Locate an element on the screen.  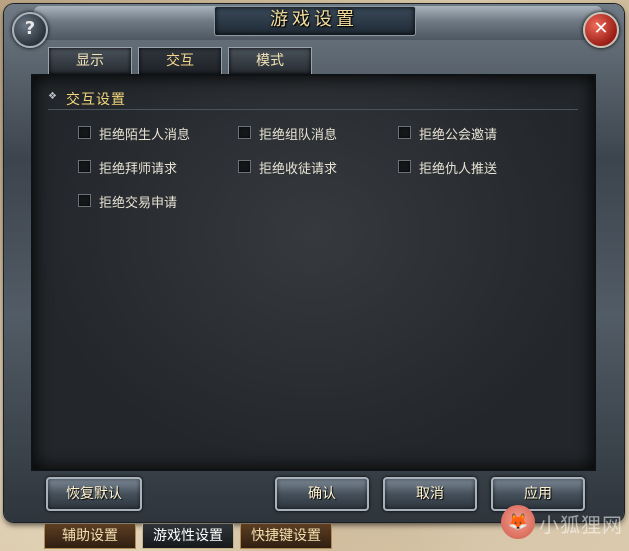
close-icon: ✕ is located at coordinates (601, 28).